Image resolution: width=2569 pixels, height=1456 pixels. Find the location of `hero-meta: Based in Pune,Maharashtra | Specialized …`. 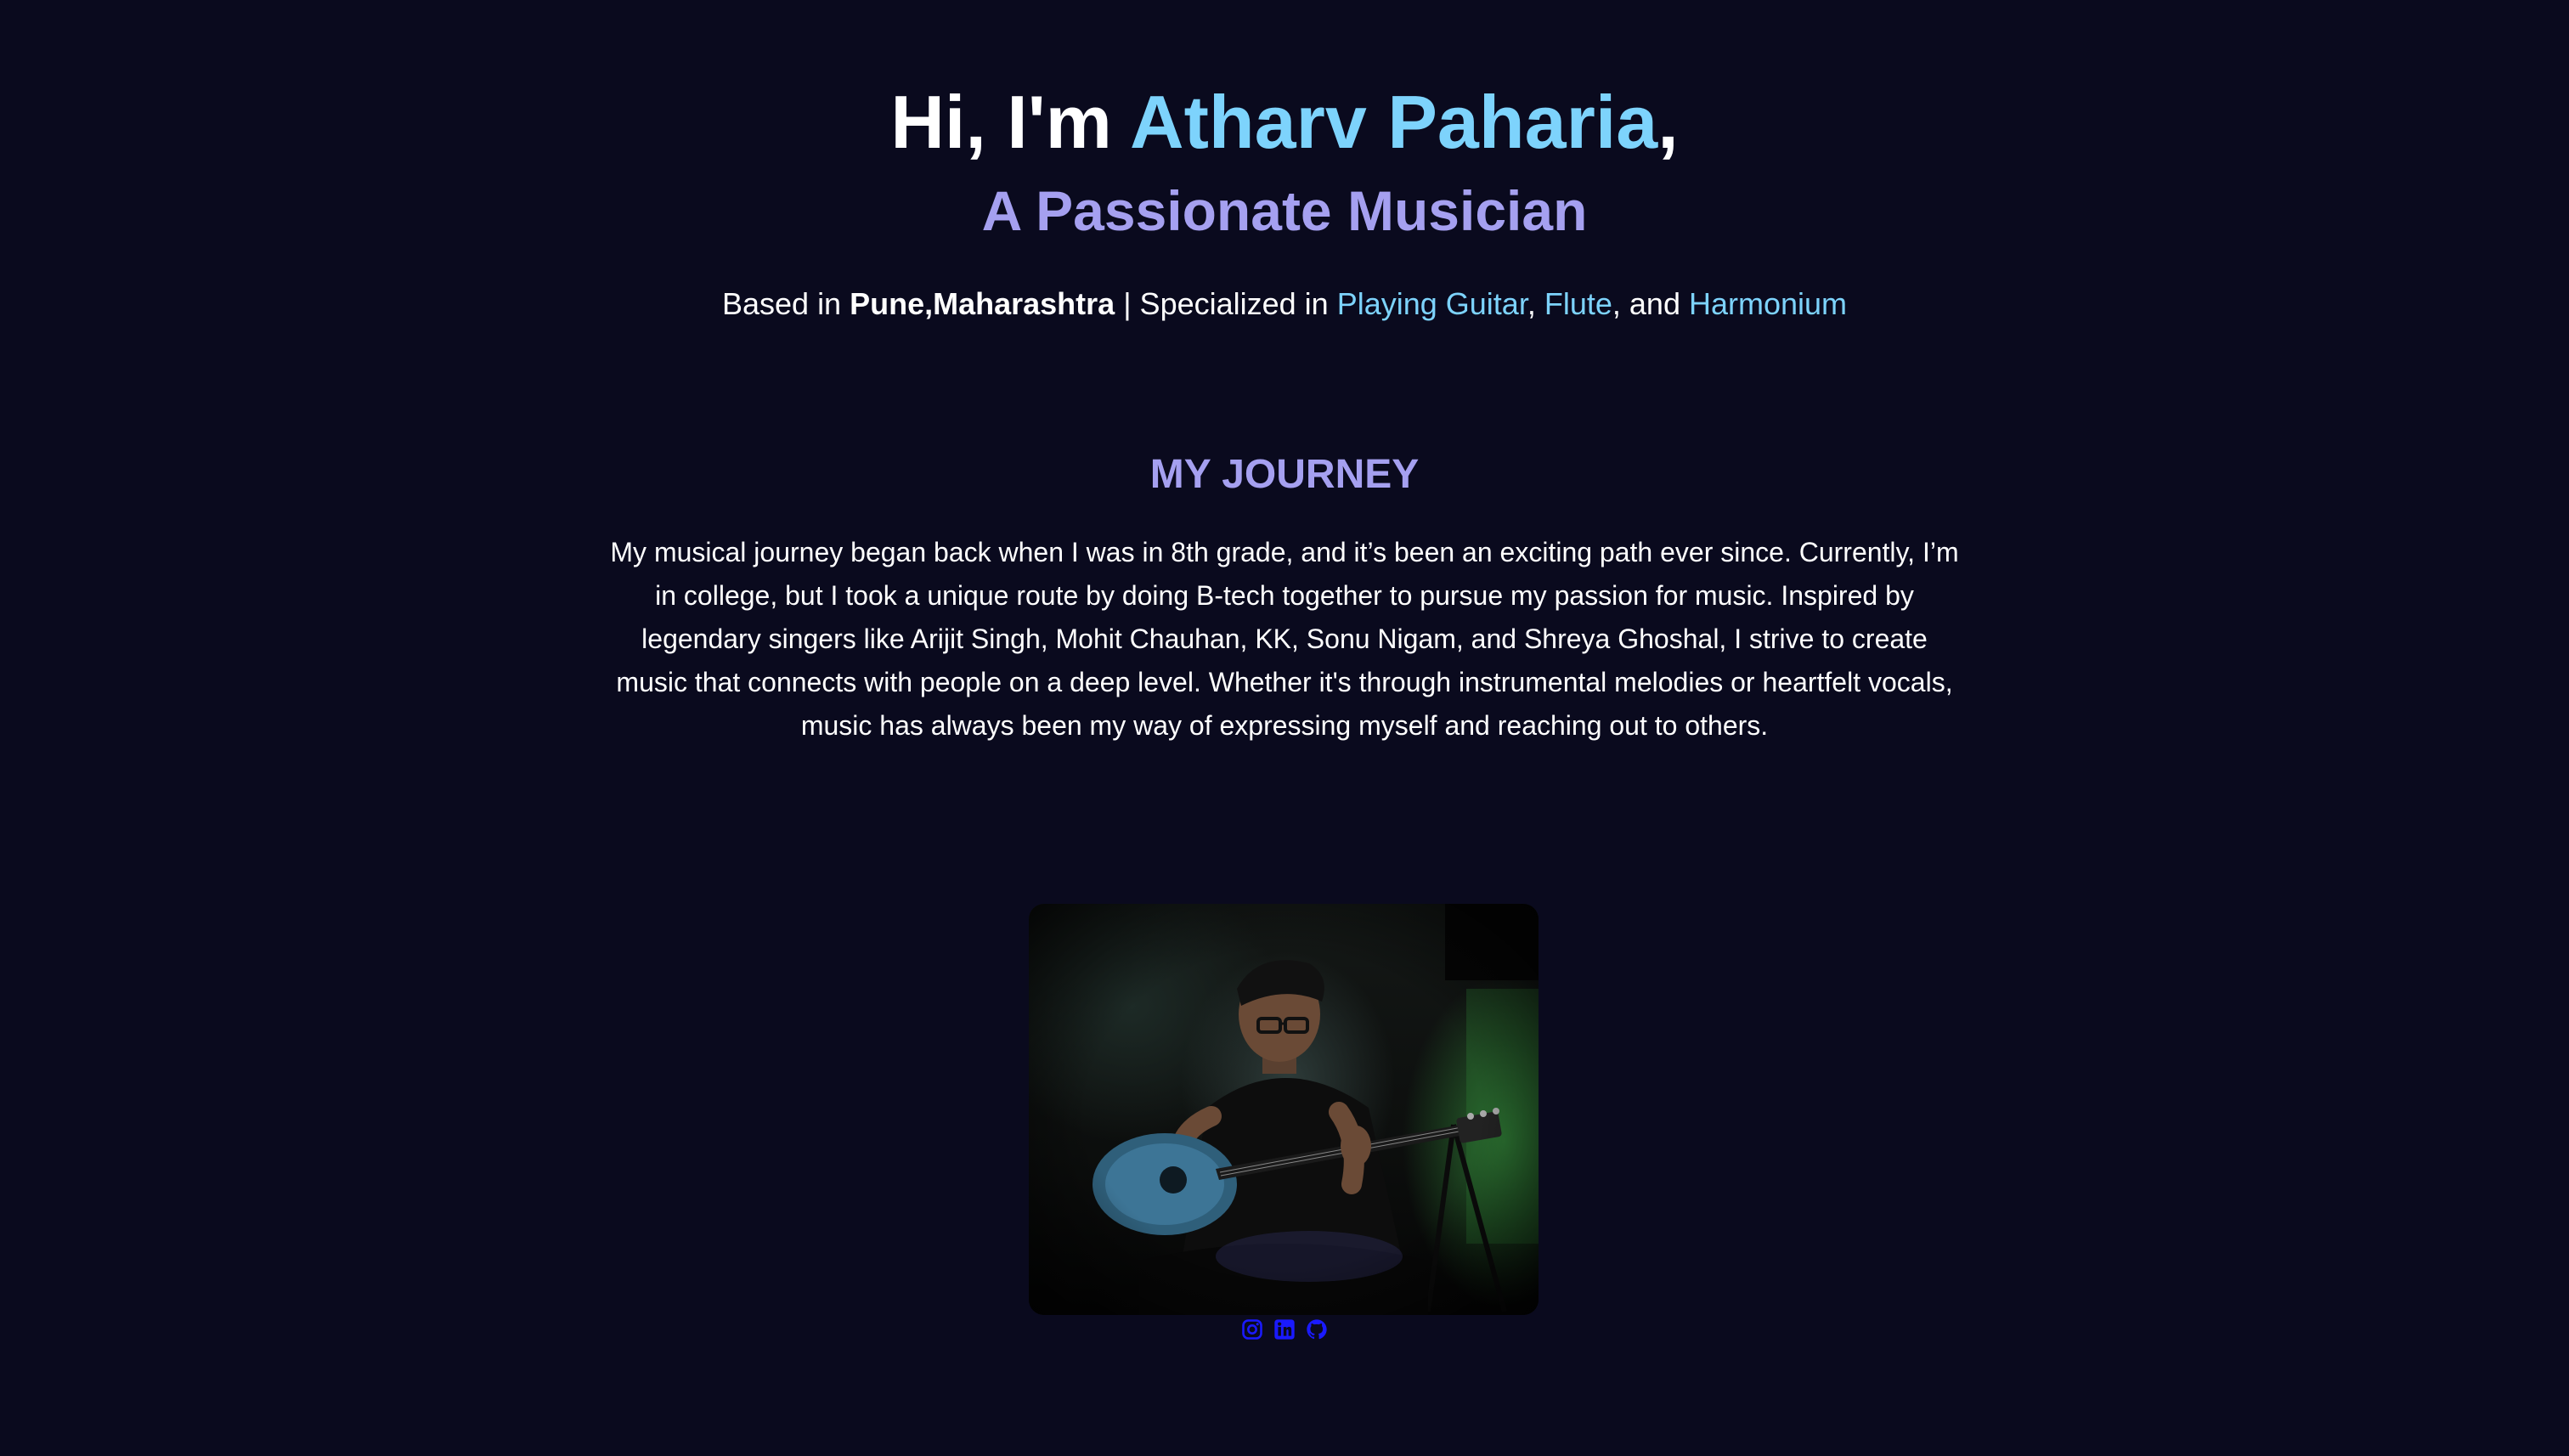

hero-meta: Based in Pune,Maharashtra | Specialized … is located at coordinates (1284, 304).